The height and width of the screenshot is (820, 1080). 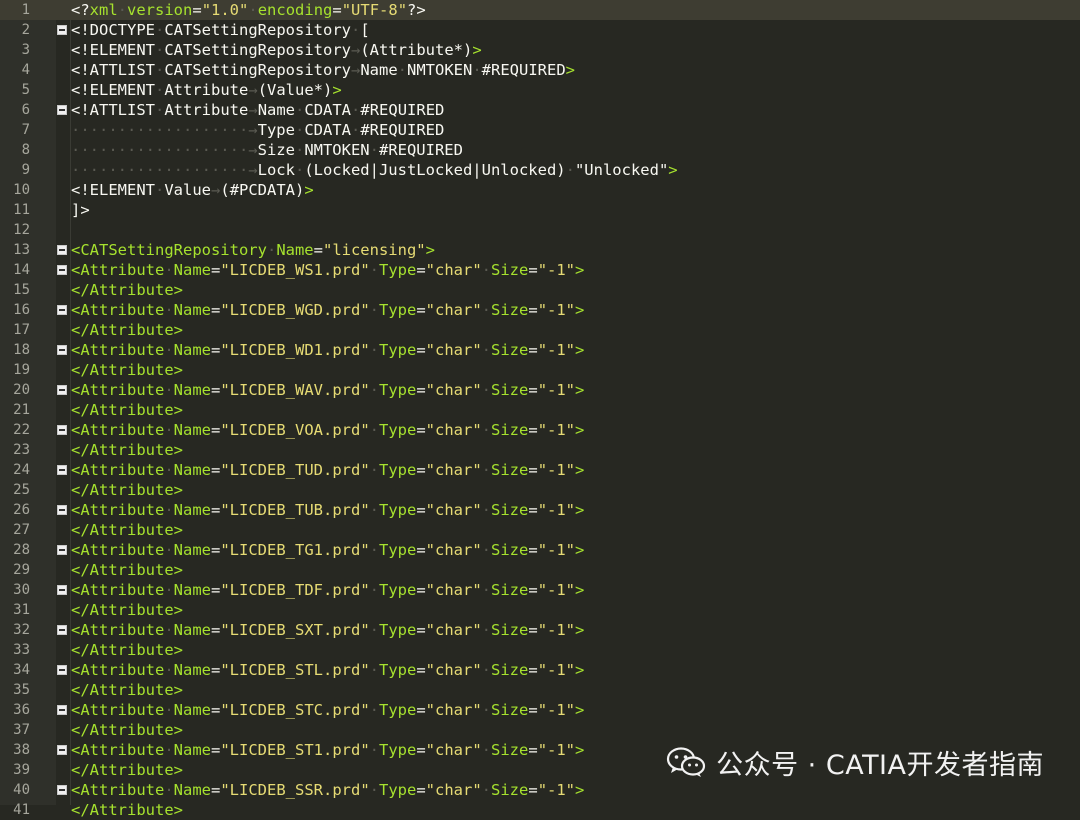 What do you see at coordinates (540, 530) in the screenshot?
I see `code-line: 27 </Attribute>` at bounding box center [540, 530].